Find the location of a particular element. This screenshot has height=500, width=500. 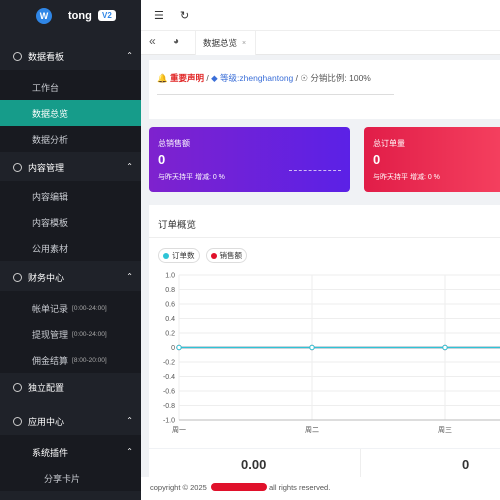

menu-group-header-dashboard: 数据看板 ⌃ is located at coordinates (70, 56).